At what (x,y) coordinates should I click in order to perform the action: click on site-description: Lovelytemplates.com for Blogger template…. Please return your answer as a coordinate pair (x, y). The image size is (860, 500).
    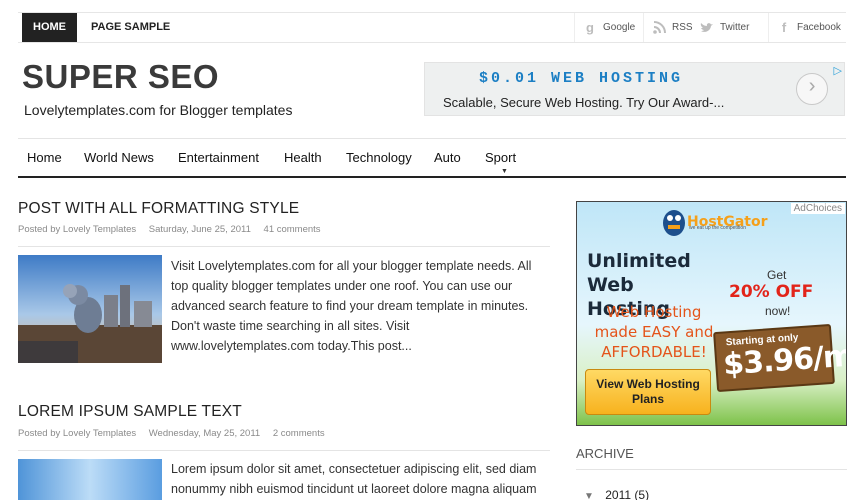
    Looking at the image, I should click on (158, 110).